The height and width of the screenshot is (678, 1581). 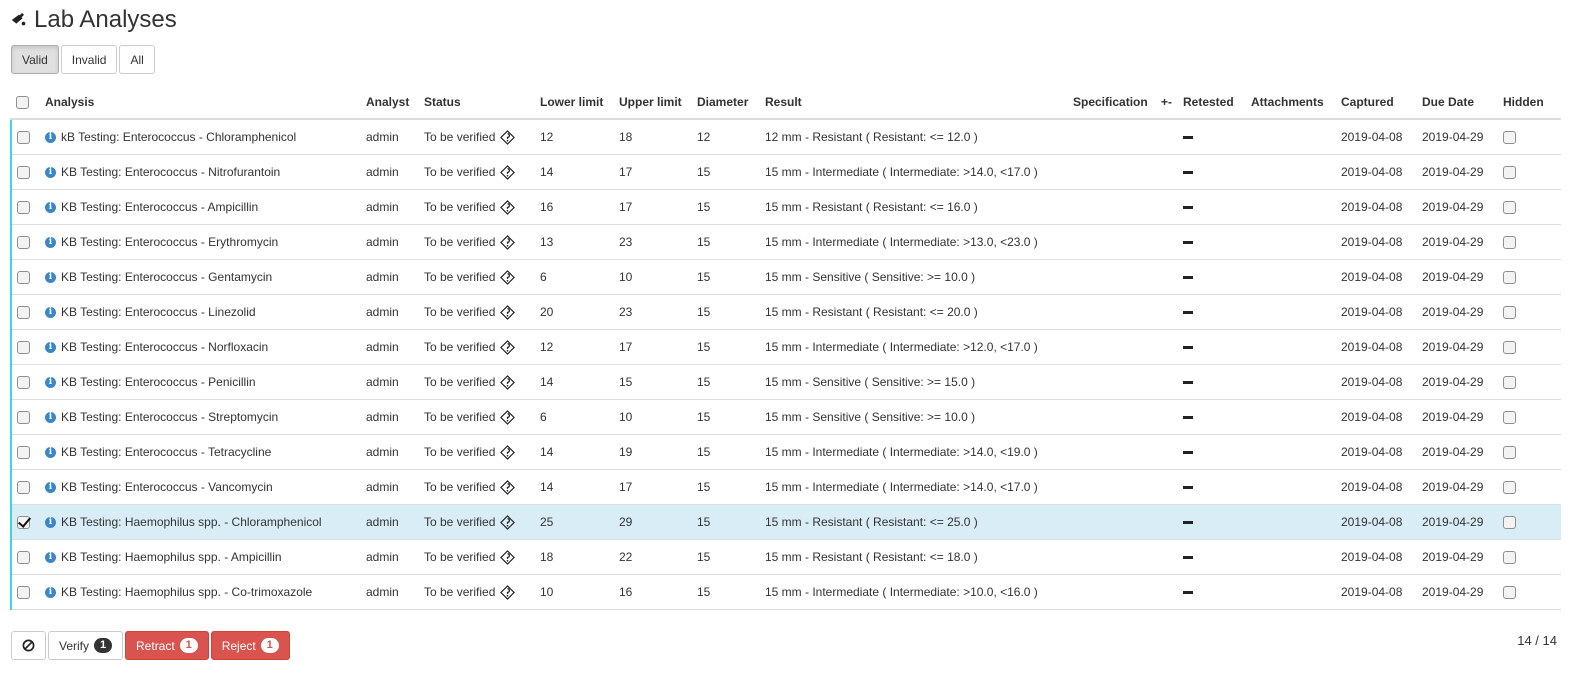 I want to click on not-retested-icon, so click(x=1188, y=313).